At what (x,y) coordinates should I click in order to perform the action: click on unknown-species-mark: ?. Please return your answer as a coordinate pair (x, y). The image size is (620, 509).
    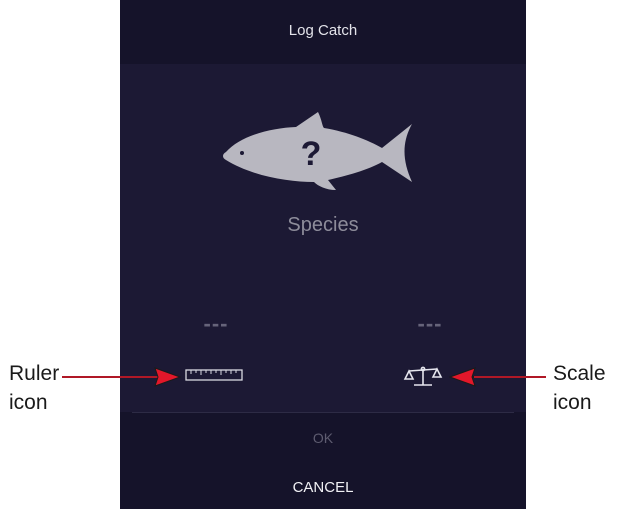
    Looking at the image, I should click on (311, 154).